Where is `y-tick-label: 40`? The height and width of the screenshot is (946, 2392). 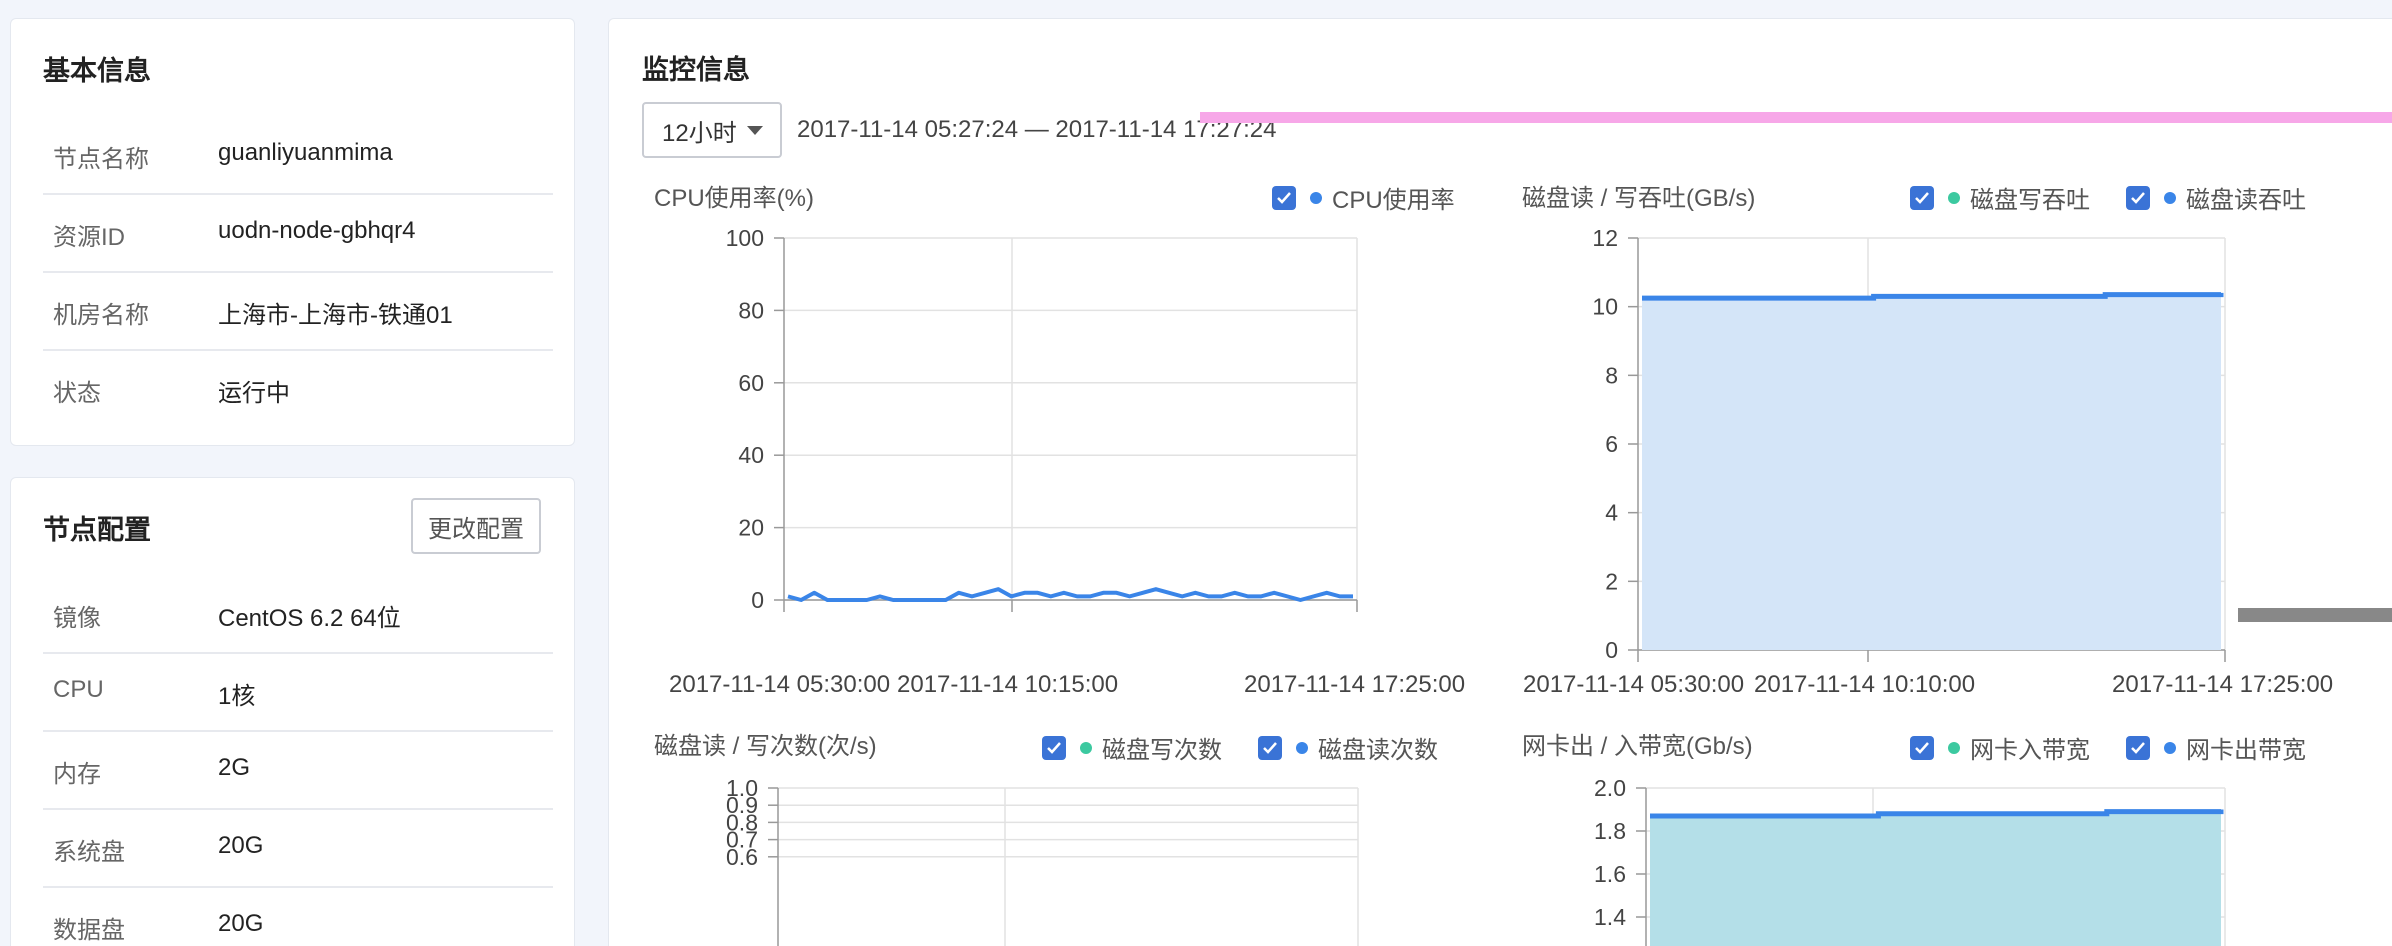 y-tick-label: 40 is located at coordinates (751, 455).